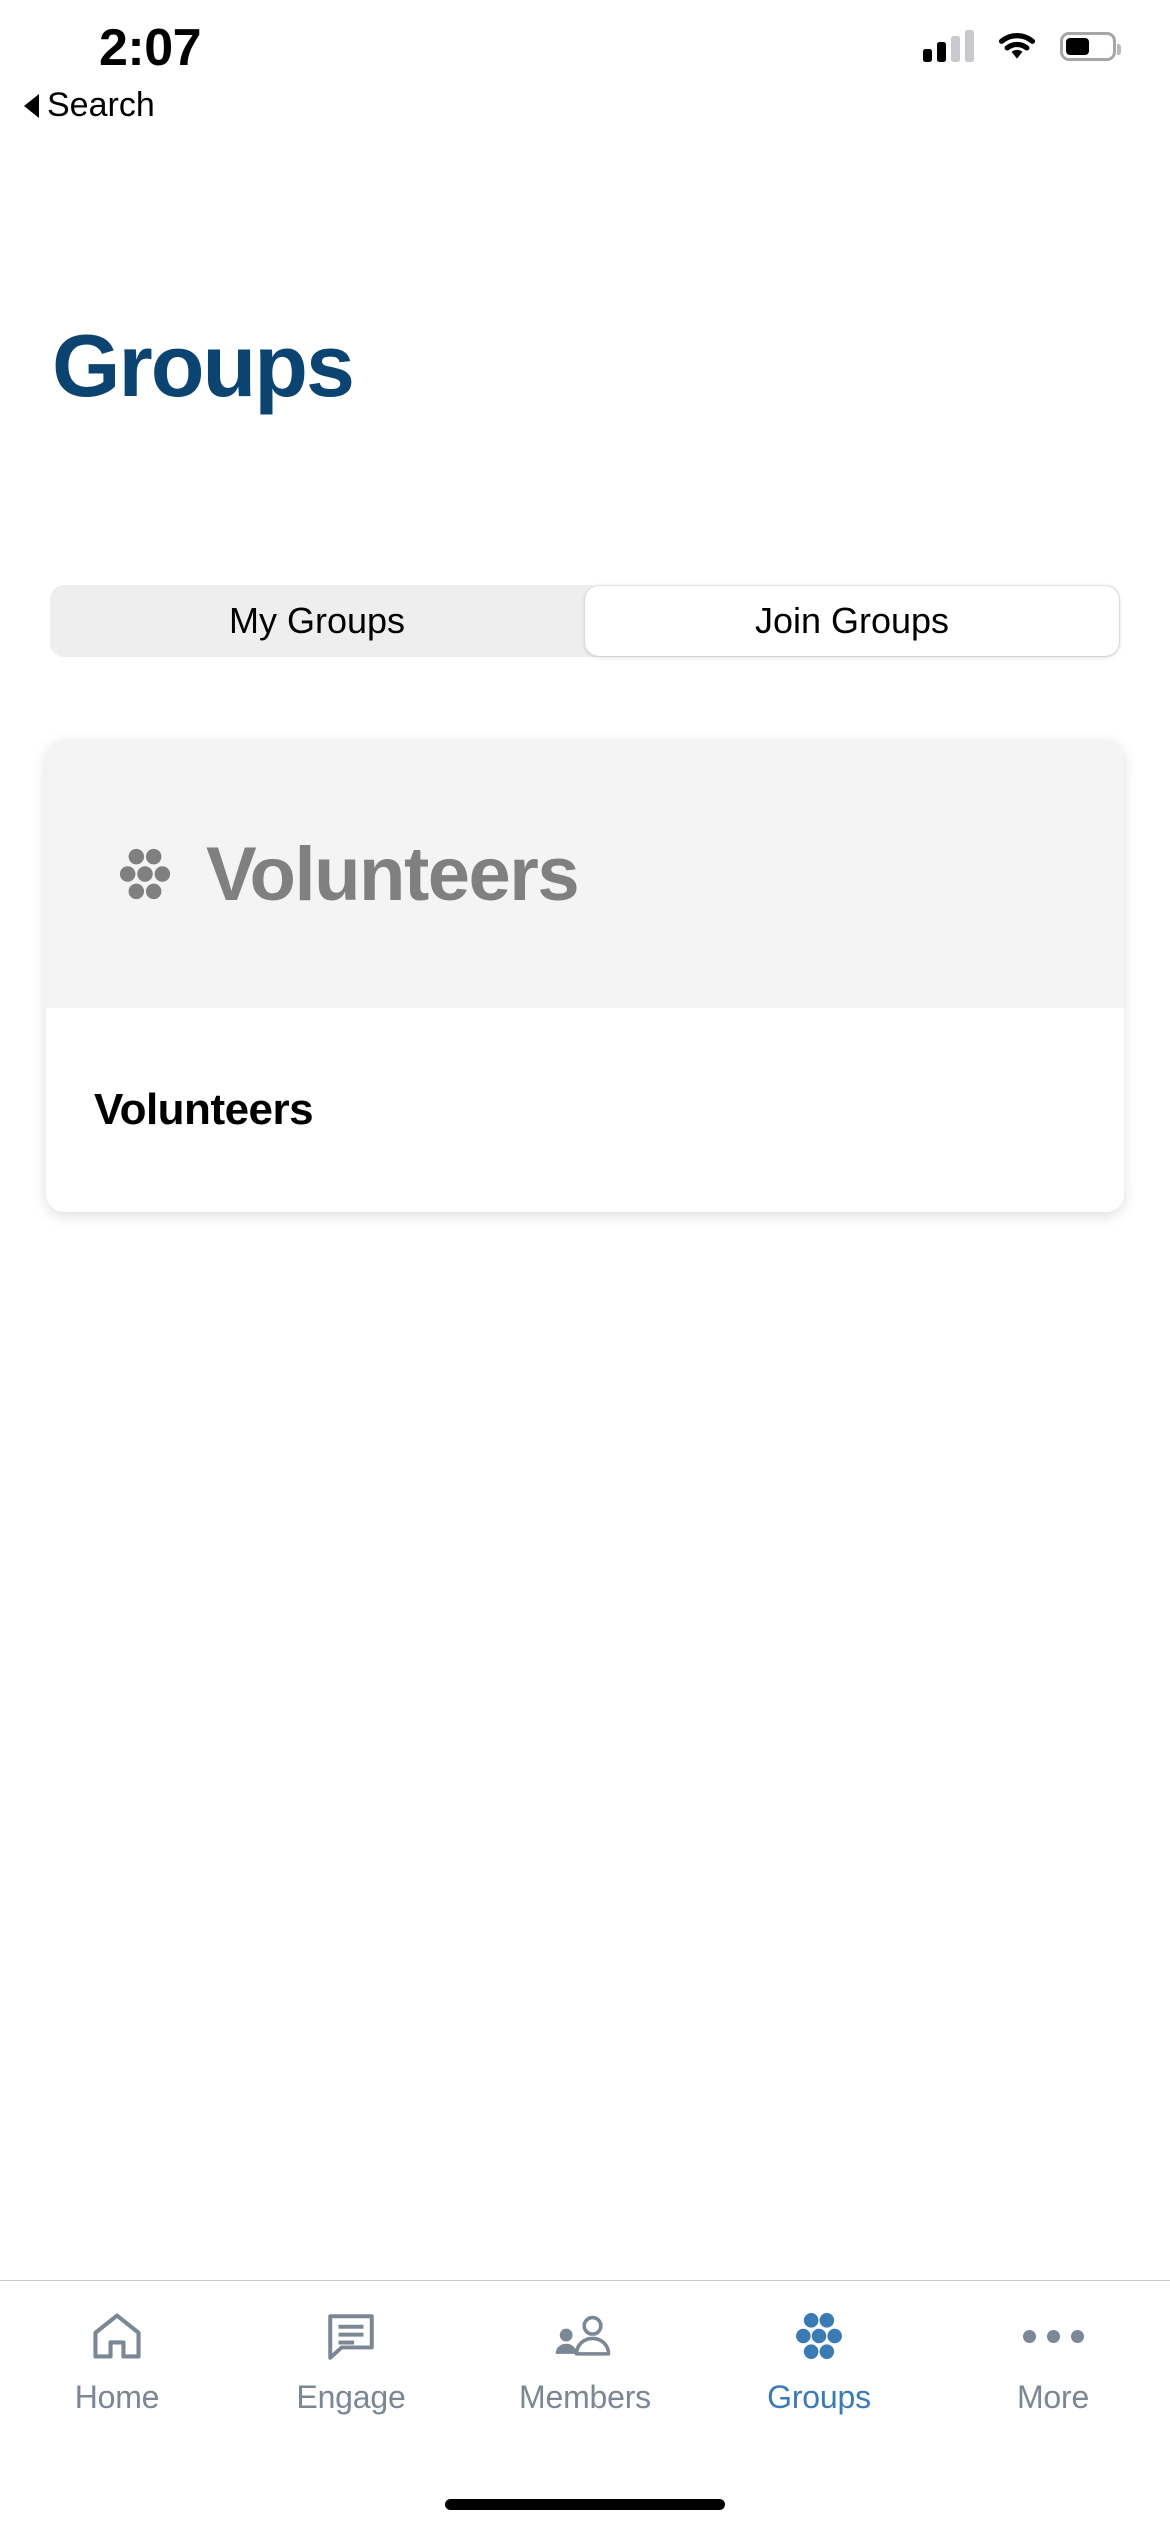 The image size is (1170, 2532). I want to click on tab-bar-item-more: More, so click(1053, 2361).